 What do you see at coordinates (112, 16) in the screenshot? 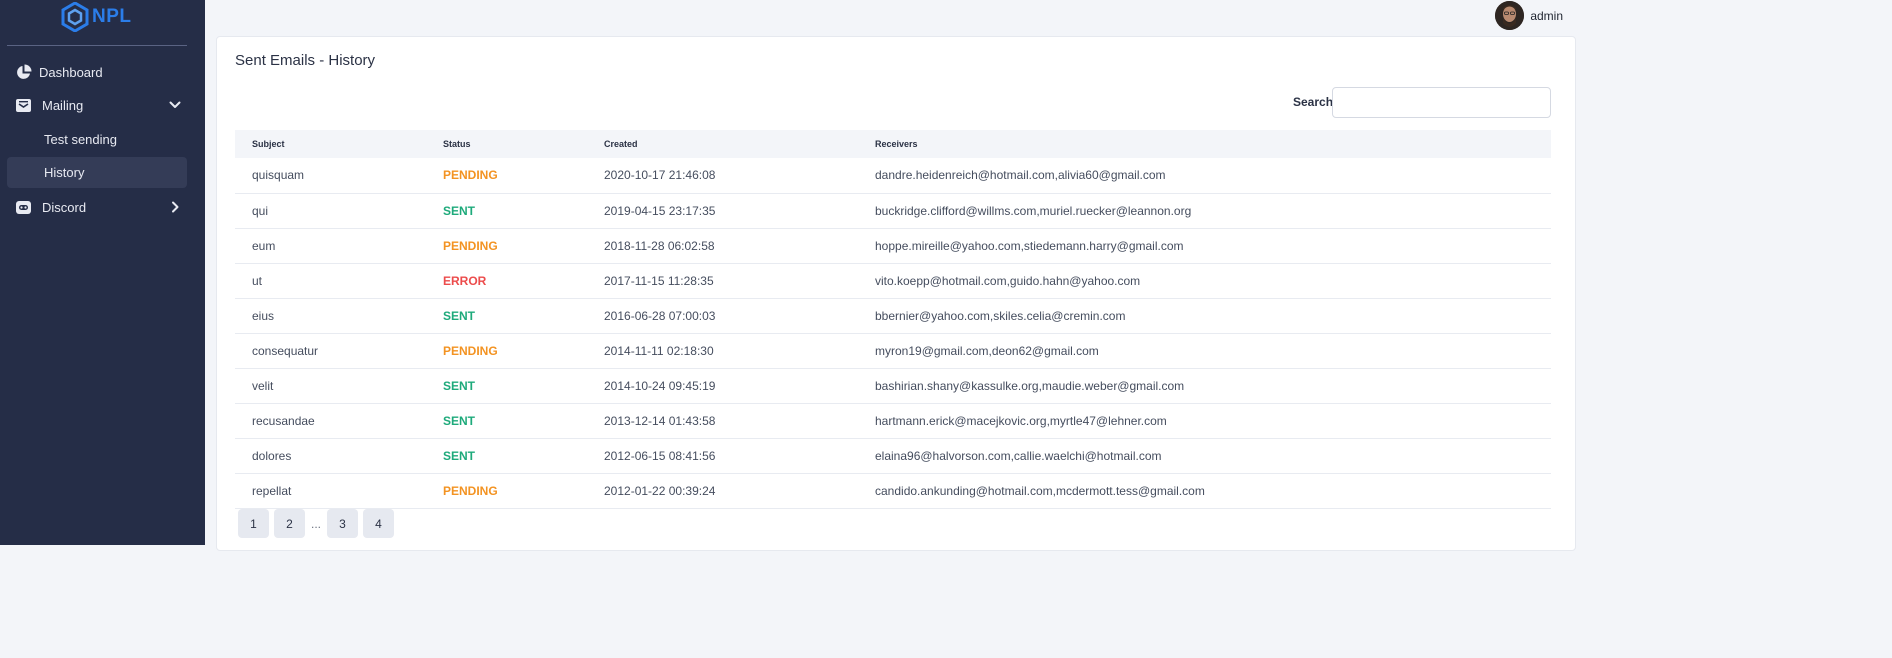
I see `brand-name: NPL` at bounding box center [112, 16].